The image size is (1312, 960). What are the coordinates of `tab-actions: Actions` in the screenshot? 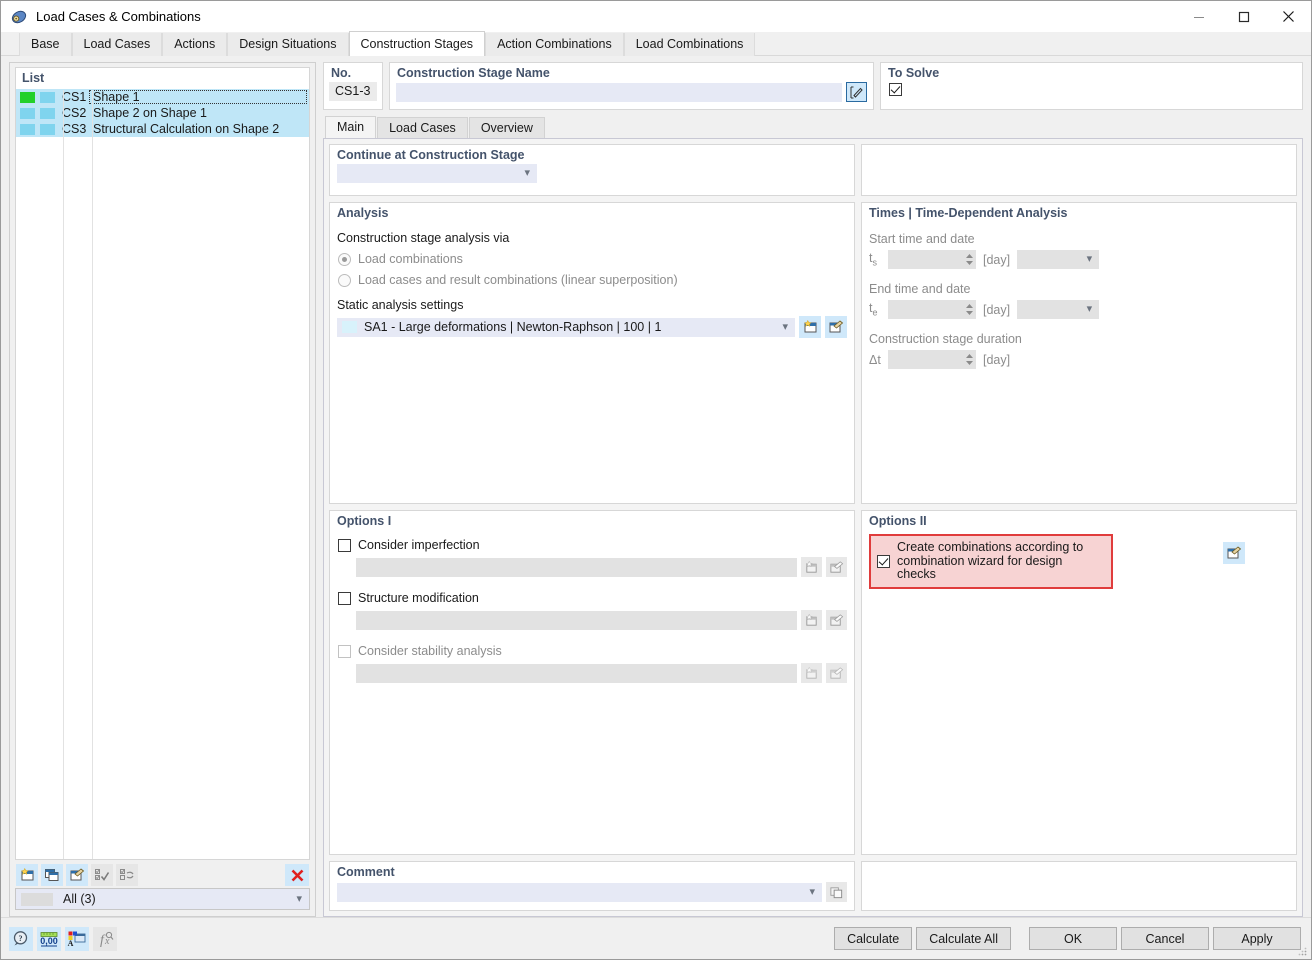 It's located at (195, 44).